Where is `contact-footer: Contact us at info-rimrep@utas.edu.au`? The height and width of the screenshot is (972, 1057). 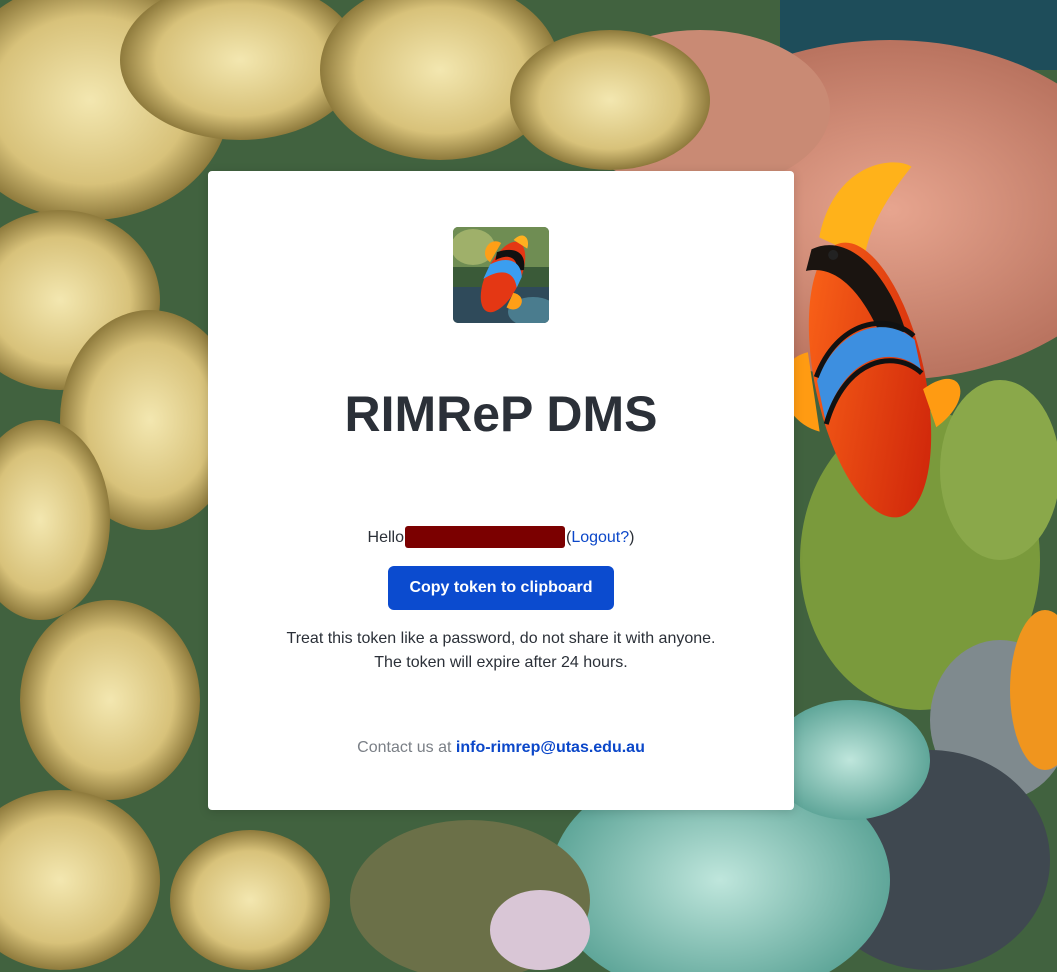
contact-footer: Contact us at info-rimrep@utas.edu.au is located at coordinates (501, 748).